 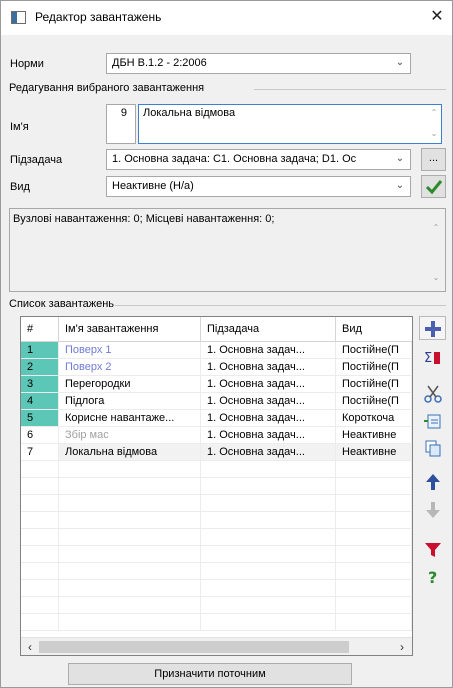 What do you see at coordinates (20, 187) in the screenshot?
I see `type-label: Вид` at bounding box center [20, 187].